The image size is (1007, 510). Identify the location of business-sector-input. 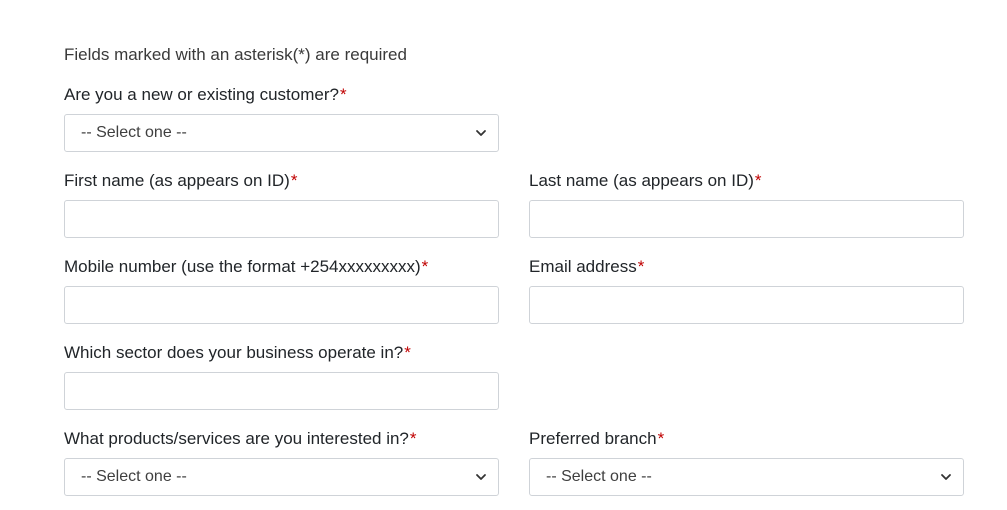
(281, 391).